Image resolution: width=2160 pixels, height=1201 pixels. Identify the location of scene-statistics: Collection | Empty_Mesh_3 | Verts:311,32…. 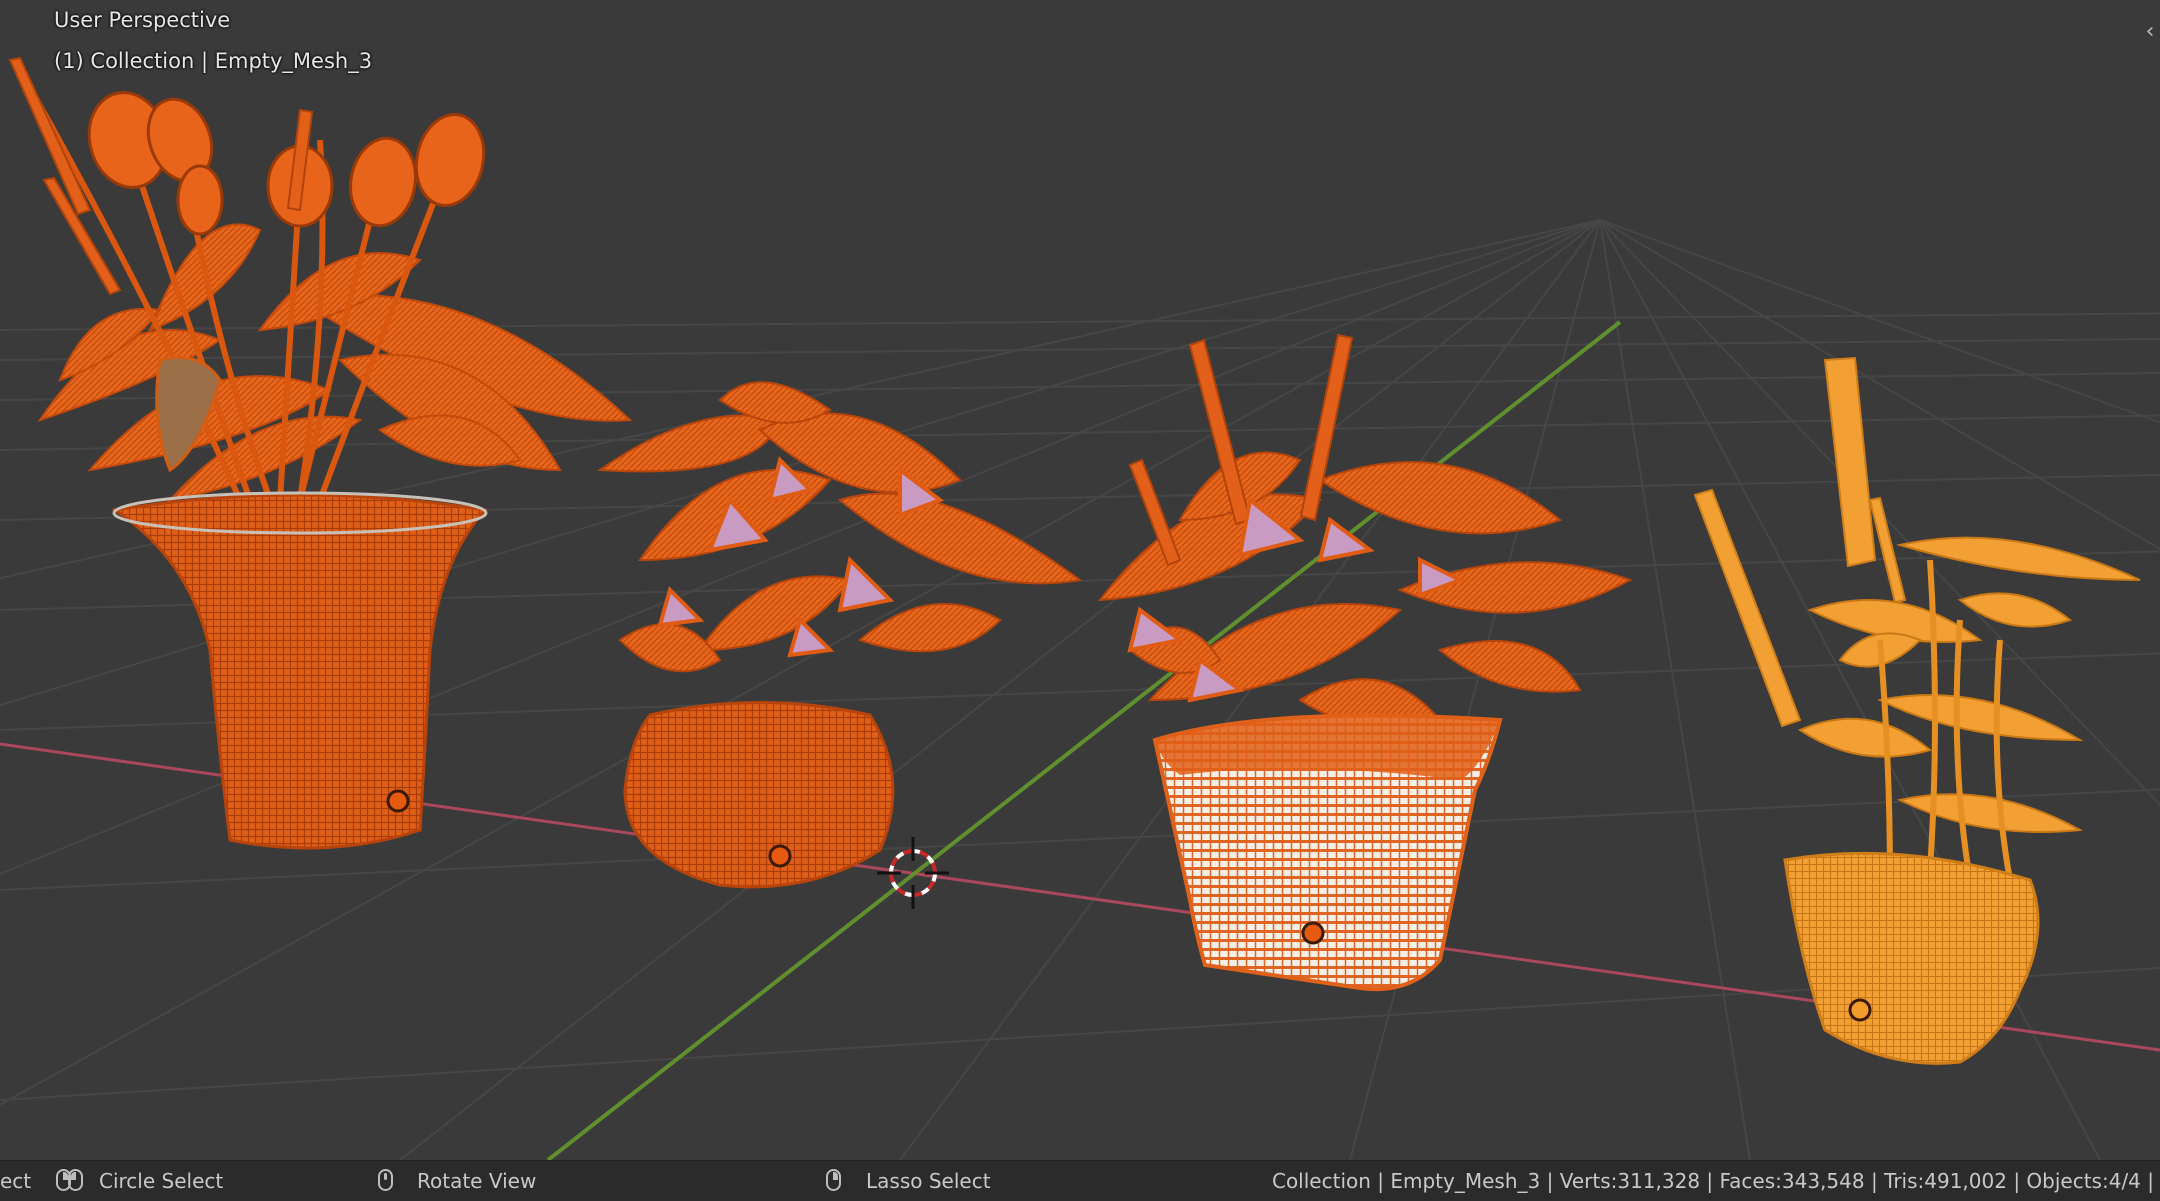
(1712, 1181).